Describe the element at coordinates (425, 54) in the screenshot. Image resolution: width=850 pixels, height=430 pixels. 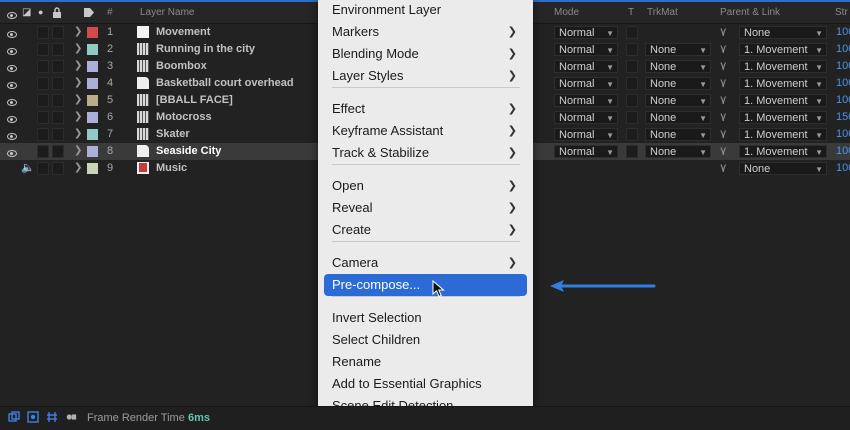
I see `menu-item-blending-mode: Blending Mode ❯` at that location.